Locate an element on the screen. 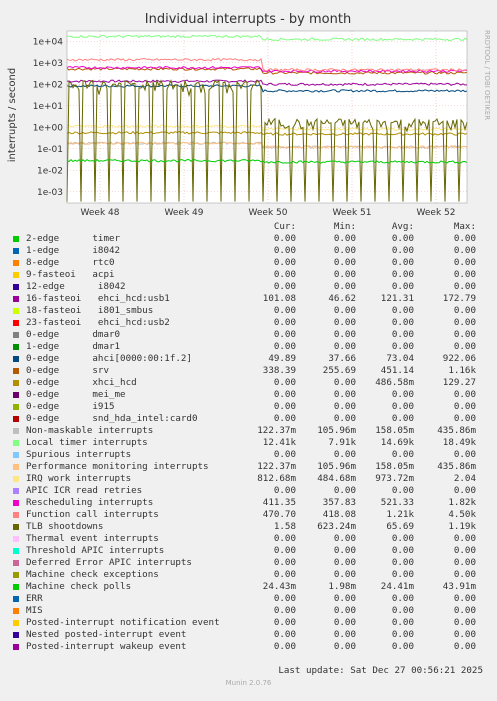 The width and height of the screenshot is (497, 701). legend-row: 1-edge dmar1 0.00 0.00 0.00 0.00 is located at coordinates (248, 347).